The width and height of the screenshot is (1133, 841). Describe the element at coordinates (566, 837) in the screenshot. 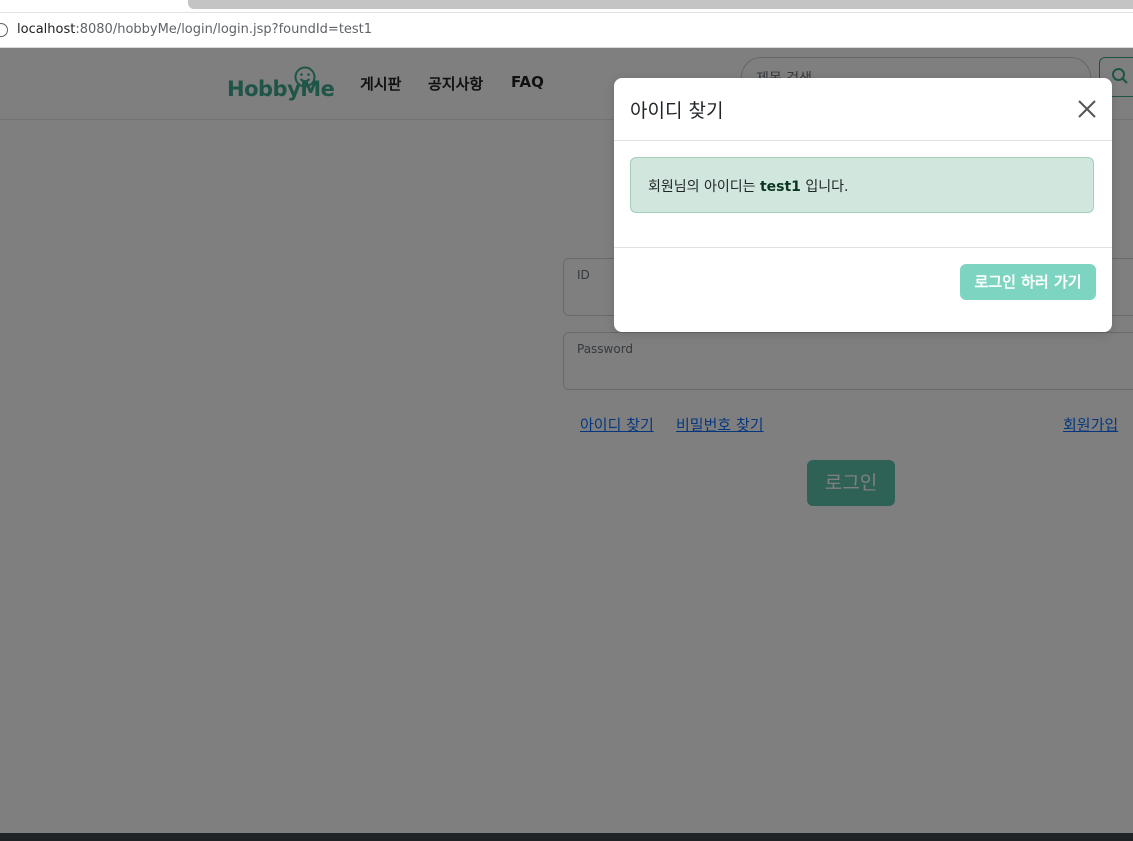

I see `bottom-bar` at that location.